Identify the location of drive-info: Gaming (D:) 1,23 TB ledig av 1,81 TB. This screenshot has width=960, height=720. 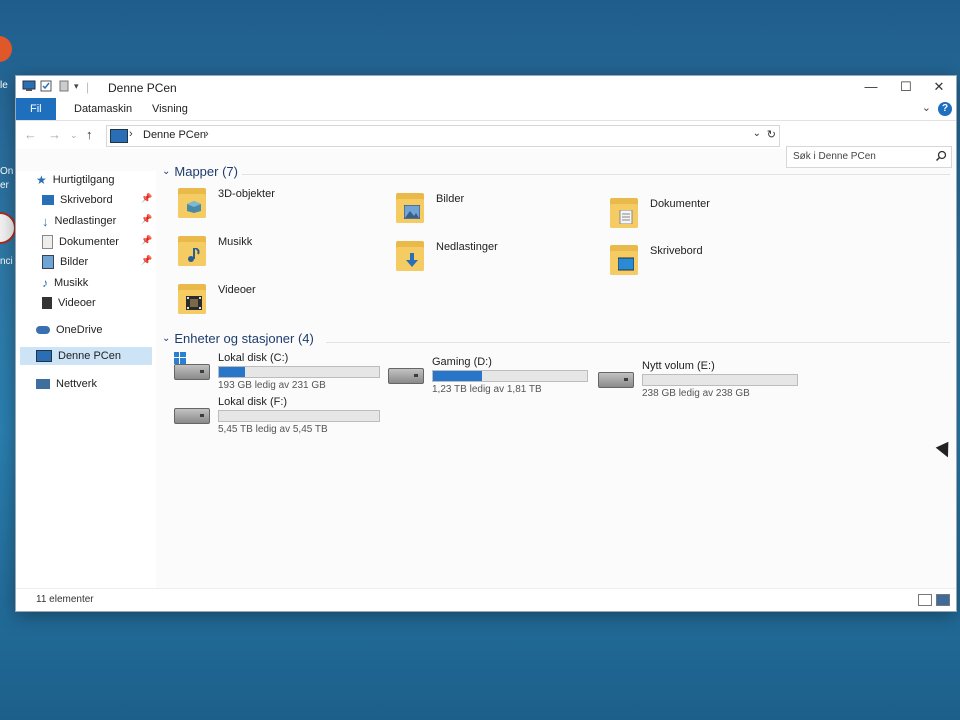
(510, 375).